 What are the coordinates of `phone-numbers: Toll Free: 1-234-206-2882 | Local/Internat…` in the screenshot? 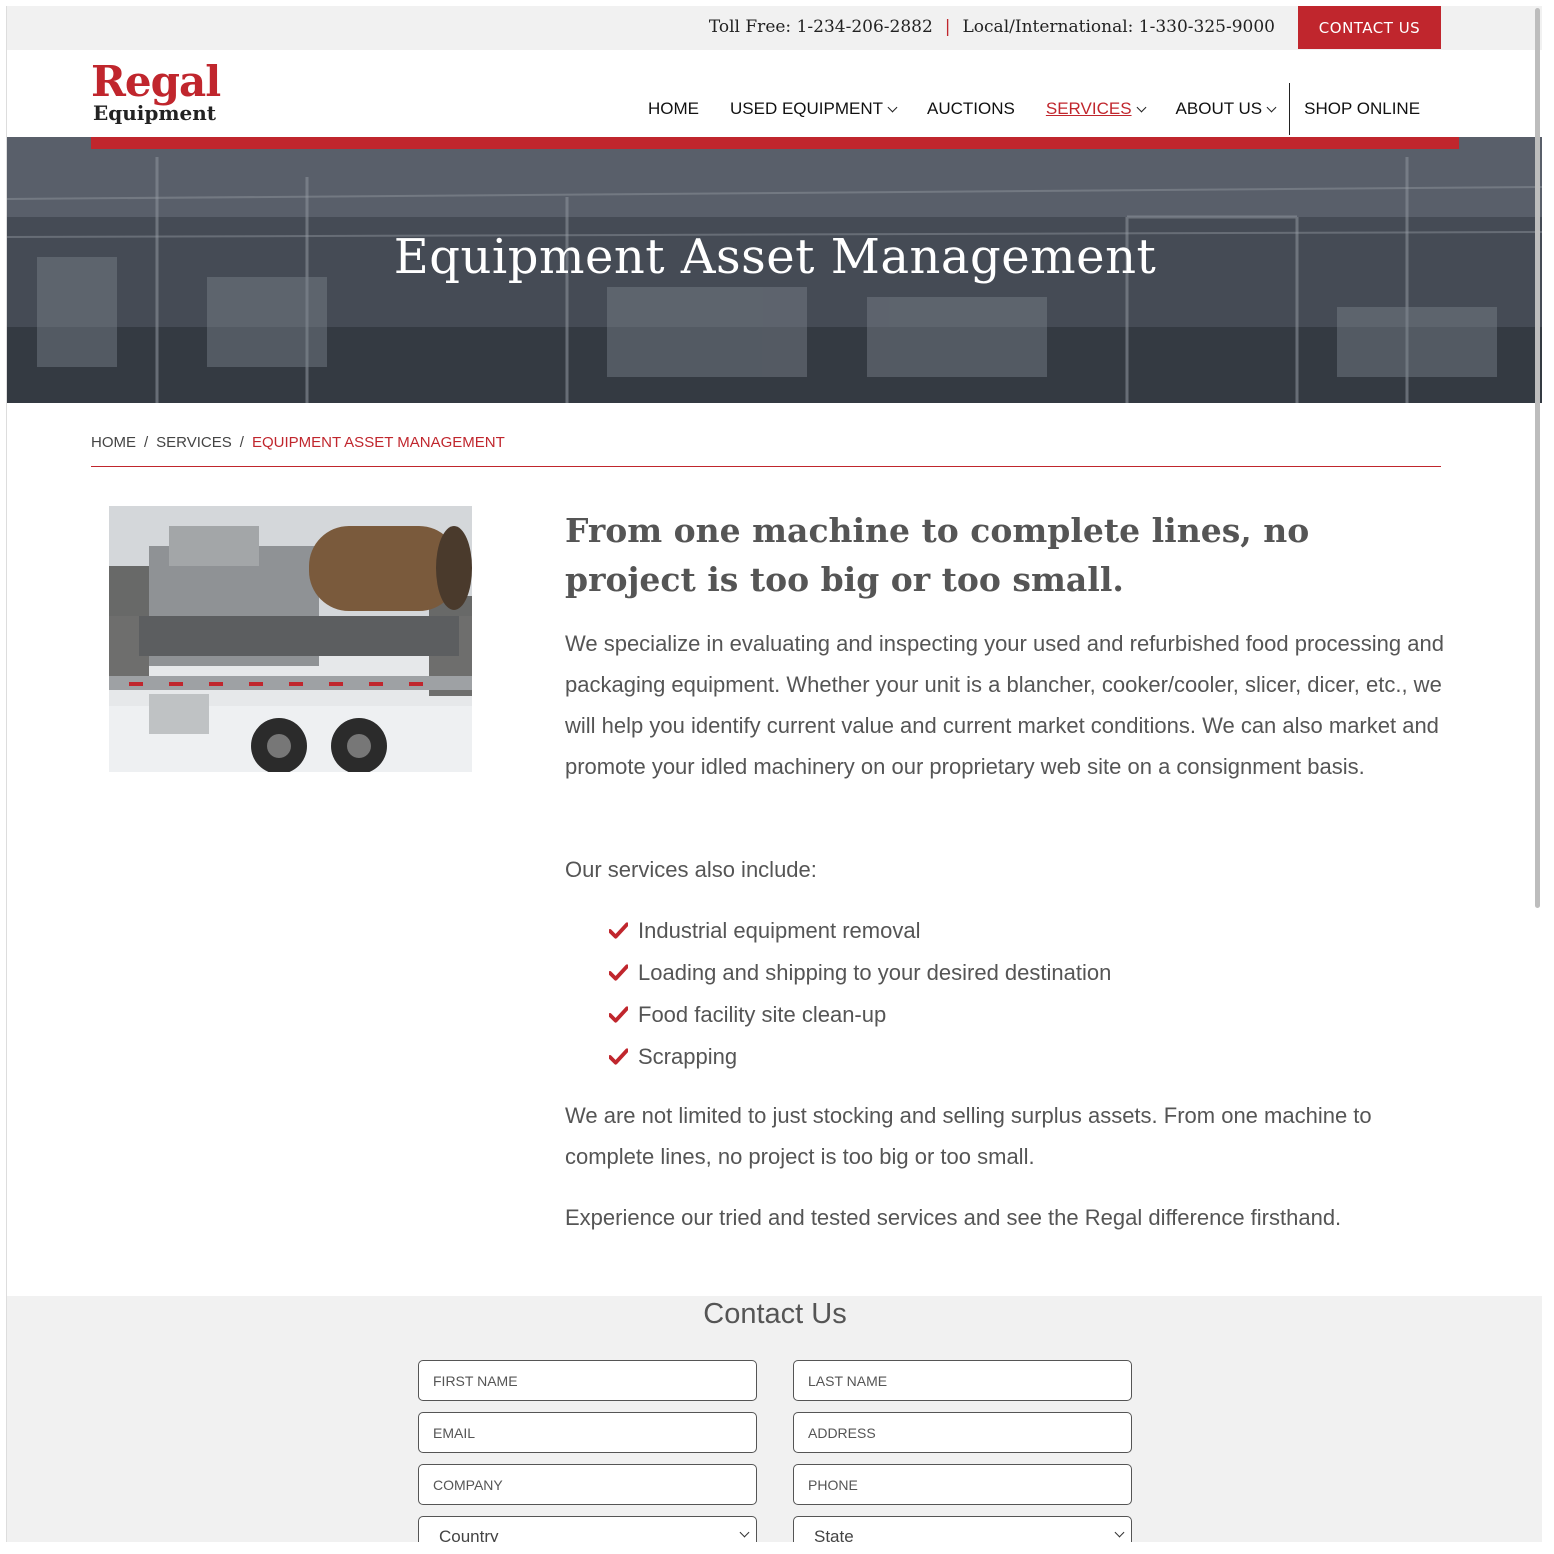 It's located at (992, 27).